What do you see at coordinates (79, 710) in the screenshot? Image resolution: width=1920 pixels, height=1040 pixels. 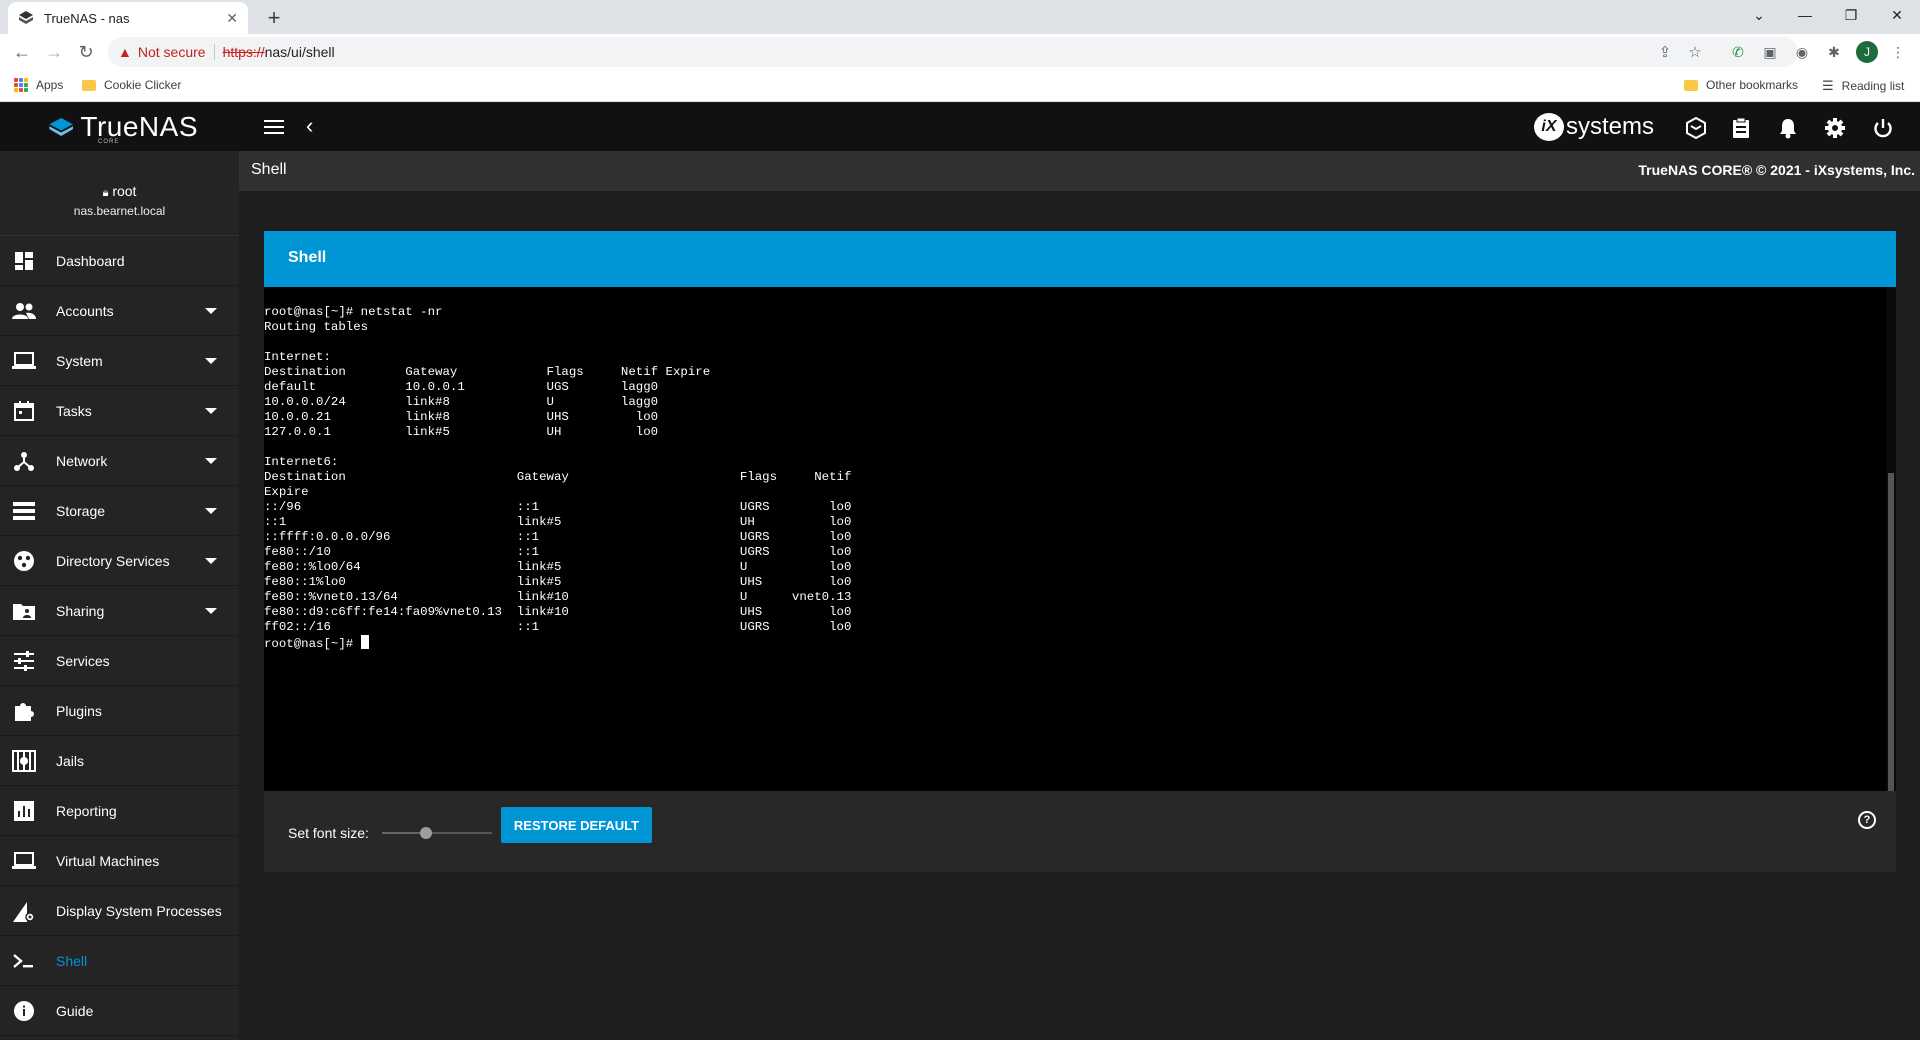 I see `sidebar-item-label: Plugins` at bounding box center [79, 710].